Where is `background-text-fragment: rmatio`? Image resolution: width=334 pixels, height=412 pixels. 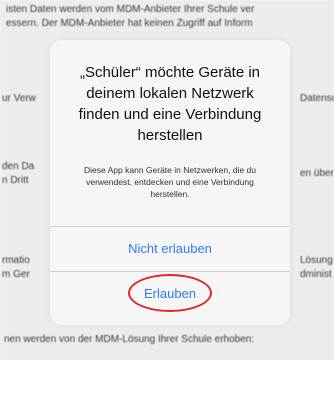
background-text-fragment: rmatio is located at coordinates (16, 260).